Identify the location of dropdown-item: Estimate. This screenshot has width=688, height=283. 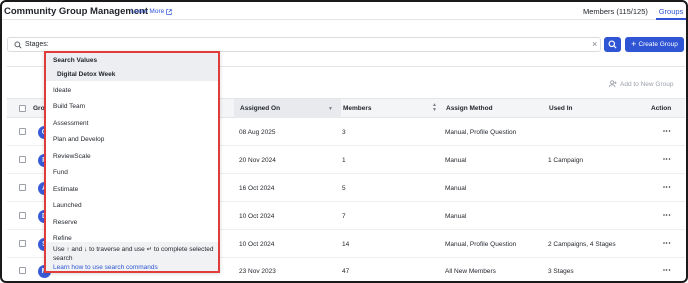
(65, 189).